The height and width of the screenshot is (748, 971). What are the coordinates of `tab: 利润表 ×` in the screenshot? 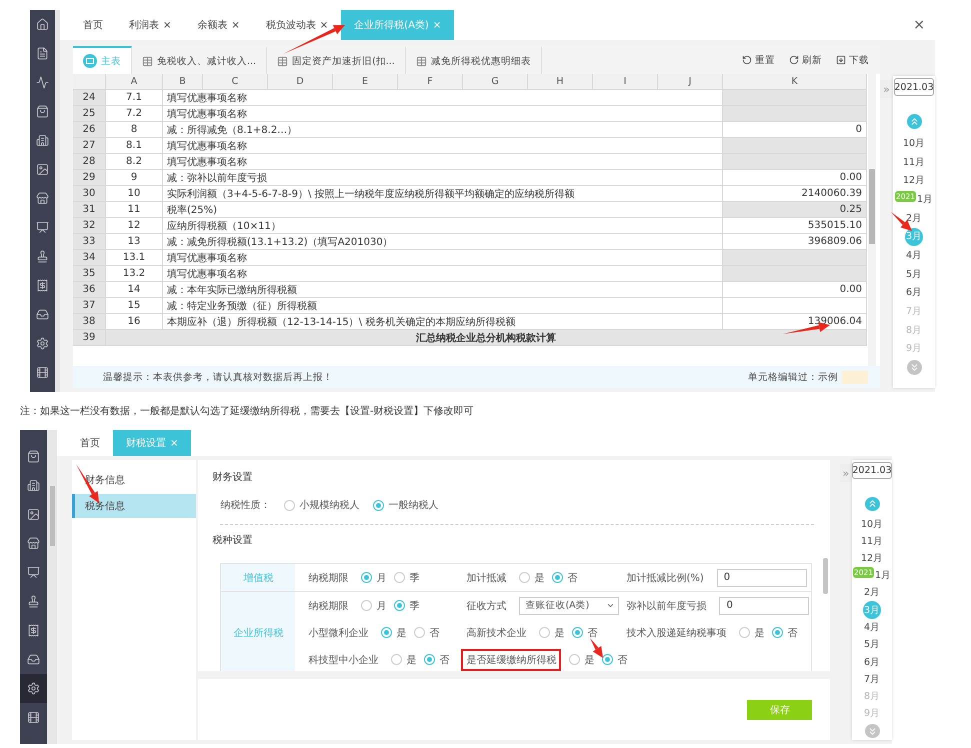 It's located at (150, 25).